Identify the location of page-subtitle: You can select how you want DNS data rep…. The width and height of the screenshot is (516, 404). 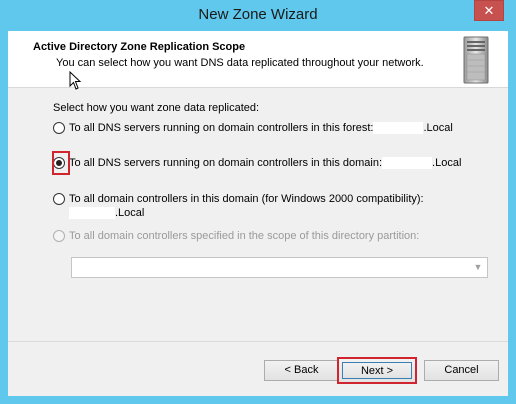
(240, 63).